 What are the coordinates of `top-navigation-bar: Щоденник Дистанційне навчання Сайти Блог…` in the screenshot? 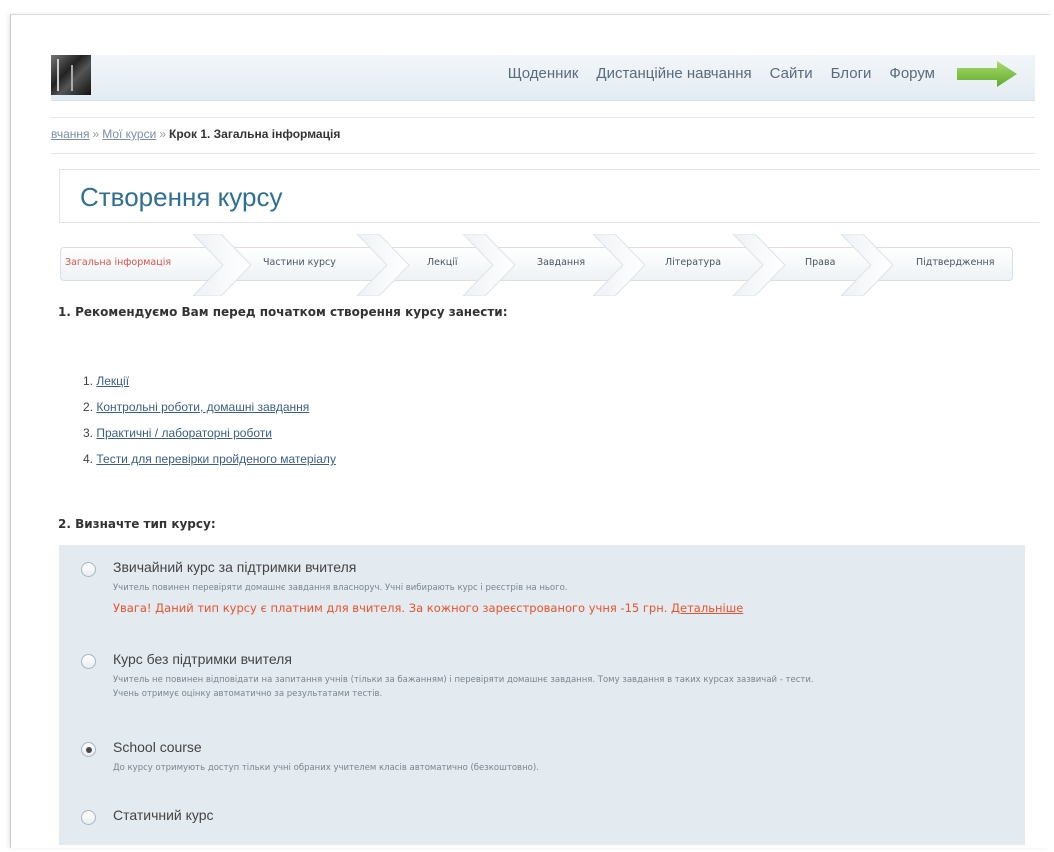 It's located at (543, 78).